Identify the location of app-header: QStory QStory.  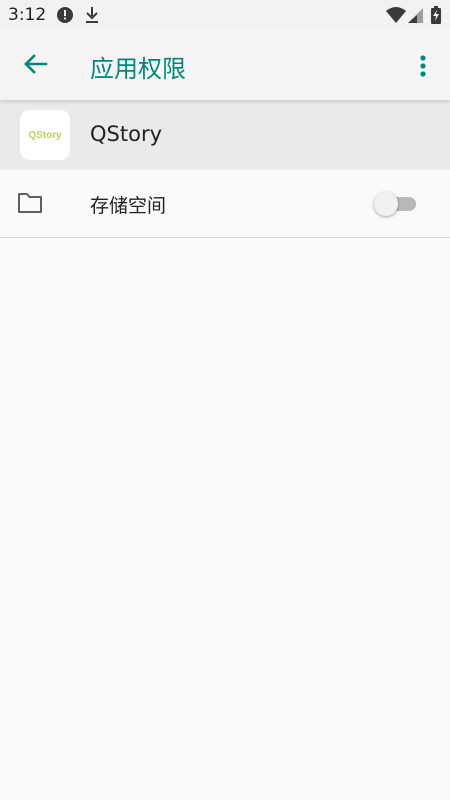
(225, 135).